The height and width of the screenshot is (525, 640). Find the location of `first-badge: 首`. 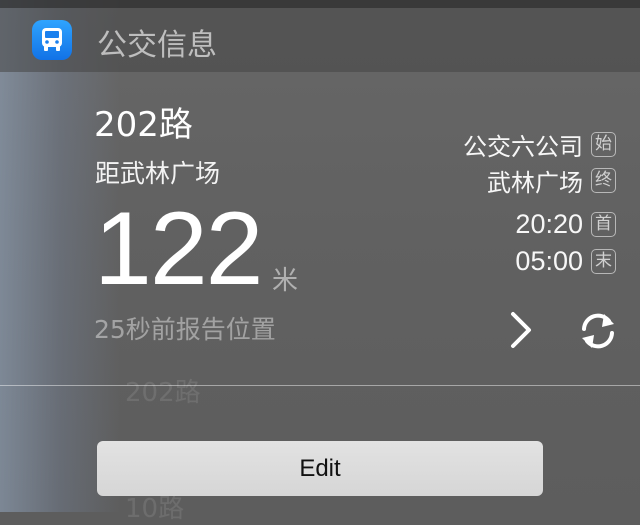

first-badge: 首 is located at coordinates (603, 224).